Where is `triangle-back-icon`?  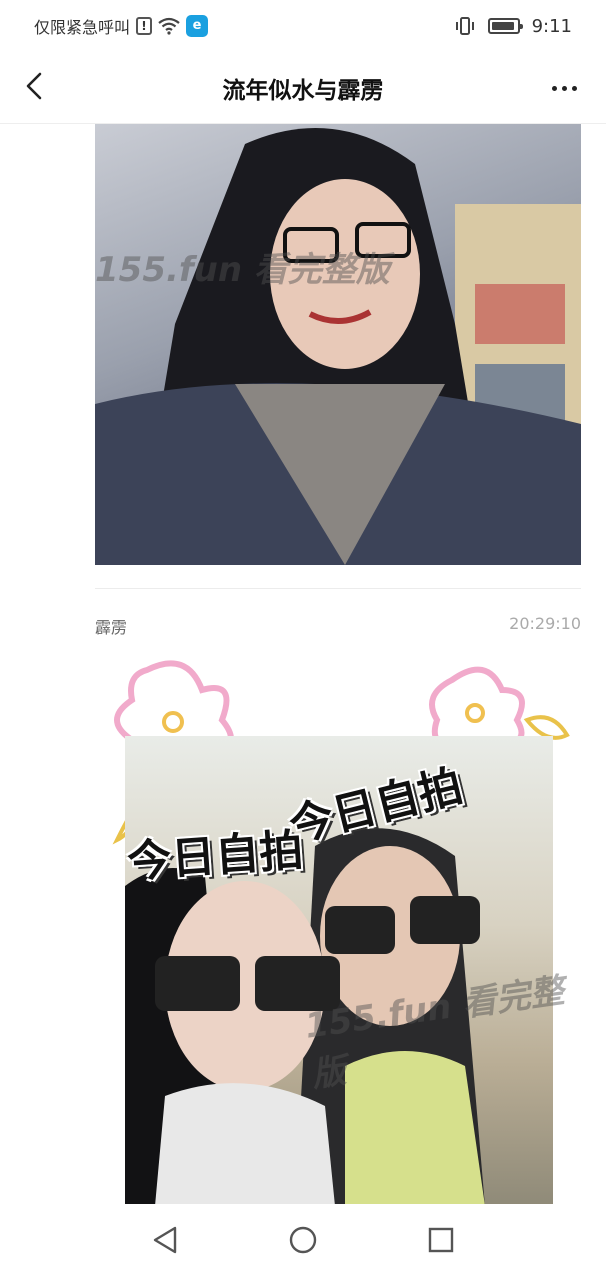
triangle-back-icon is located at coordinates (165, 1242).